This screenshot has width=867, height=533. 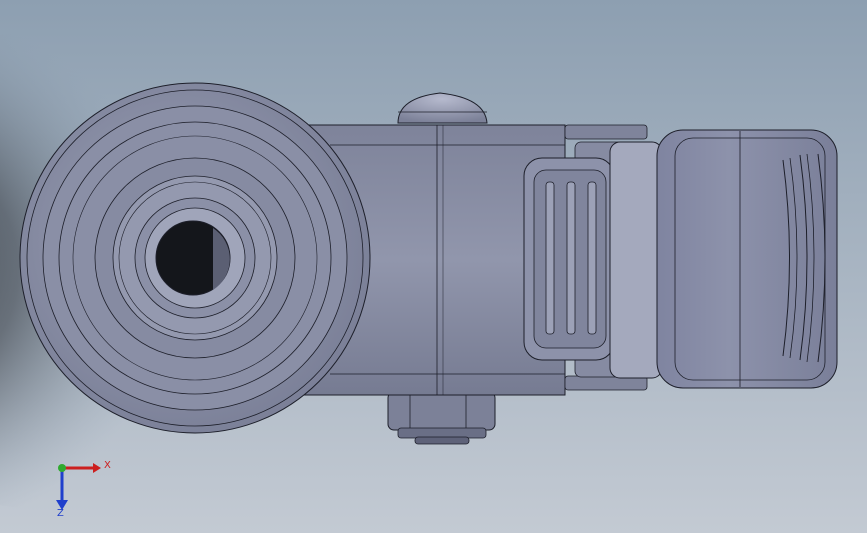 I want to click on y-axis-dot, so click(x=62, y=468).